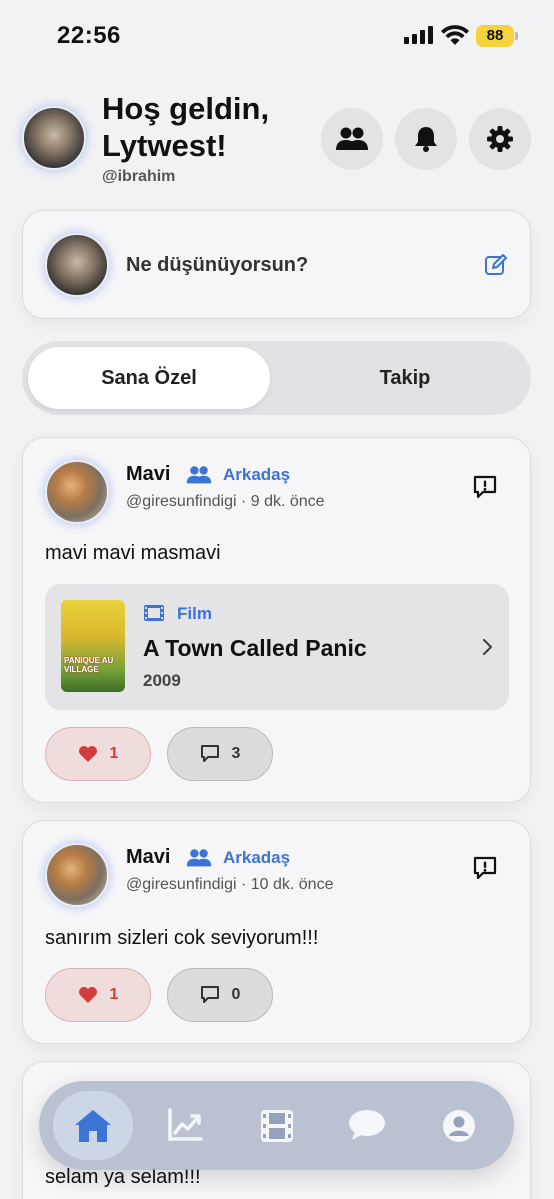 The image size is (554, 1199). What do you see at coordinates (236, 753) in the screenshot?
I see `comment-count: 3` at bounding box center [236, 753].